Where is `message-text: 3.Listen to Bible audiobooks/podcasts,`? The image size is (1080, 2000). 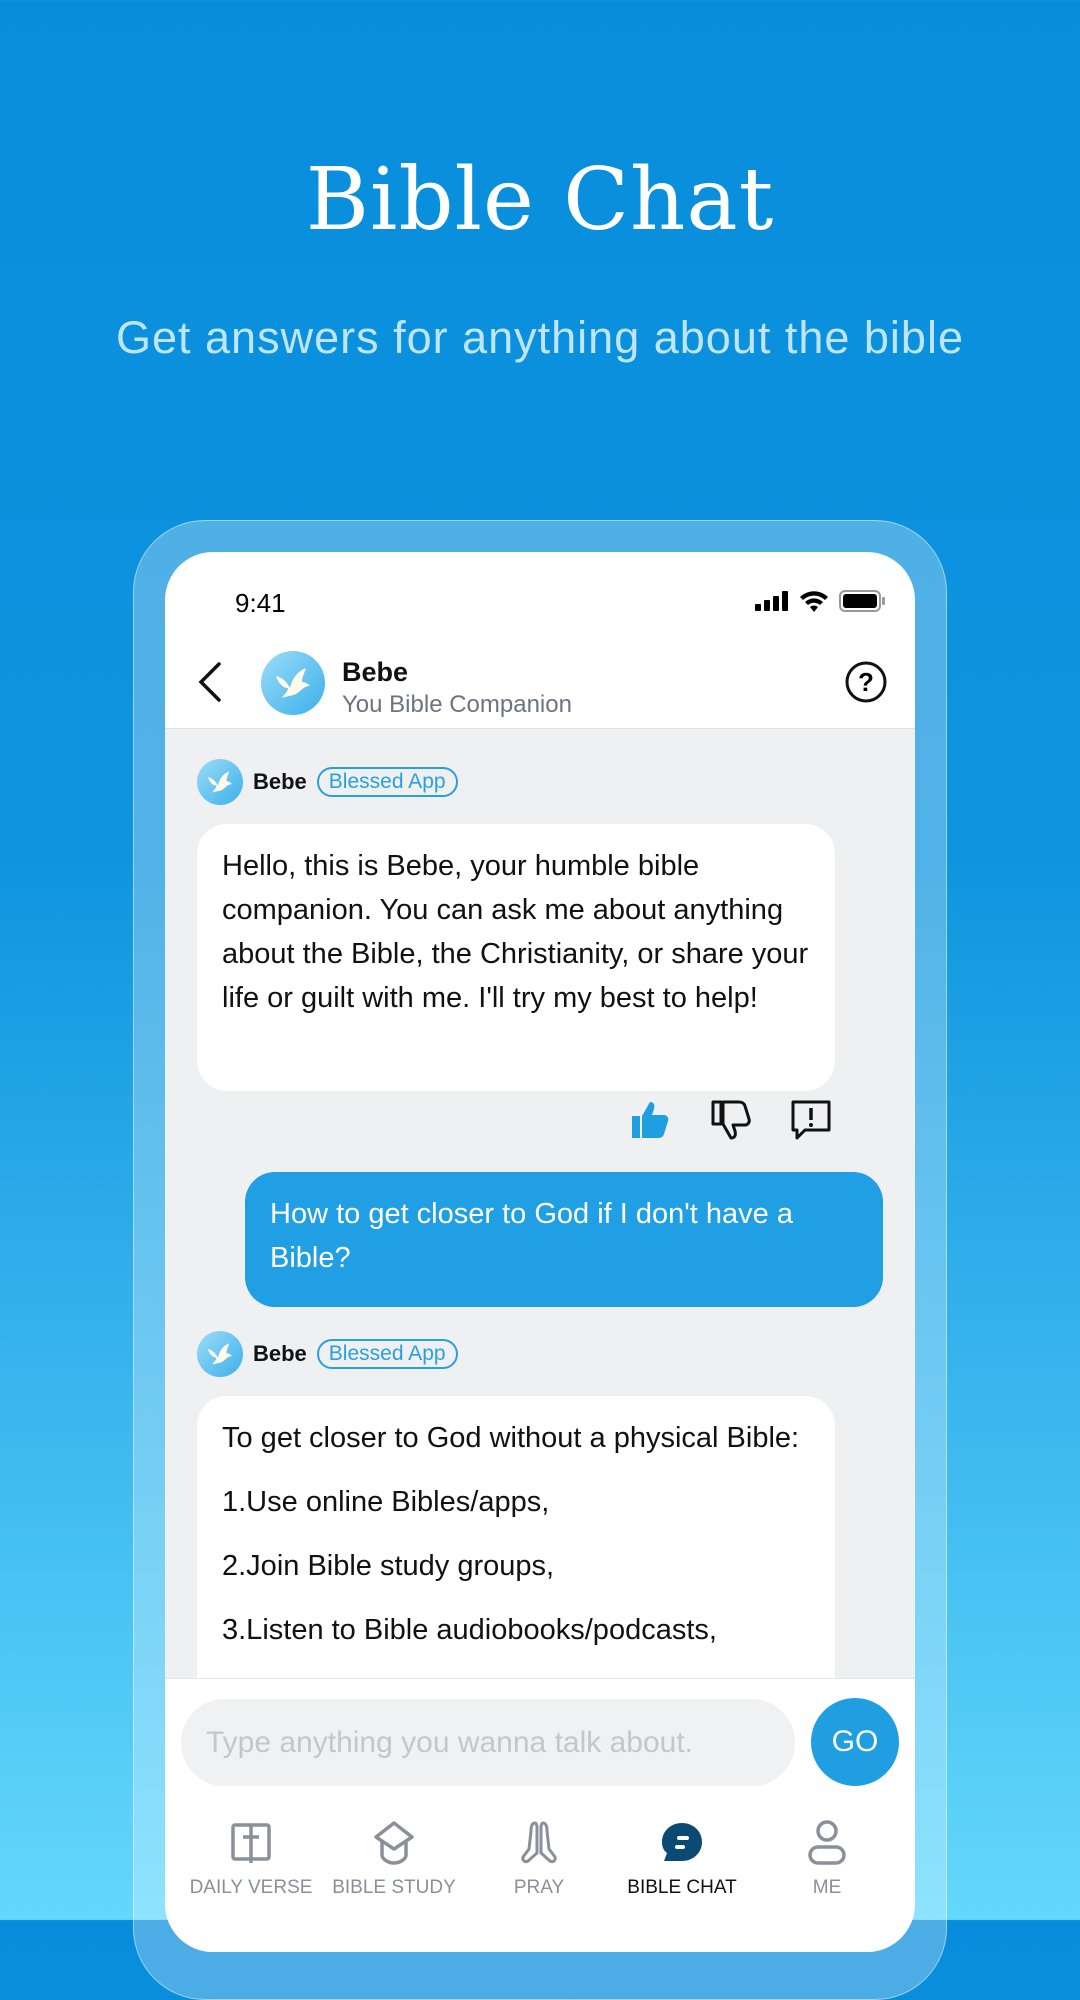
message-text: 3.Listen to Bible audiobooks/podcasts, is located at coordinates (469, 1630).